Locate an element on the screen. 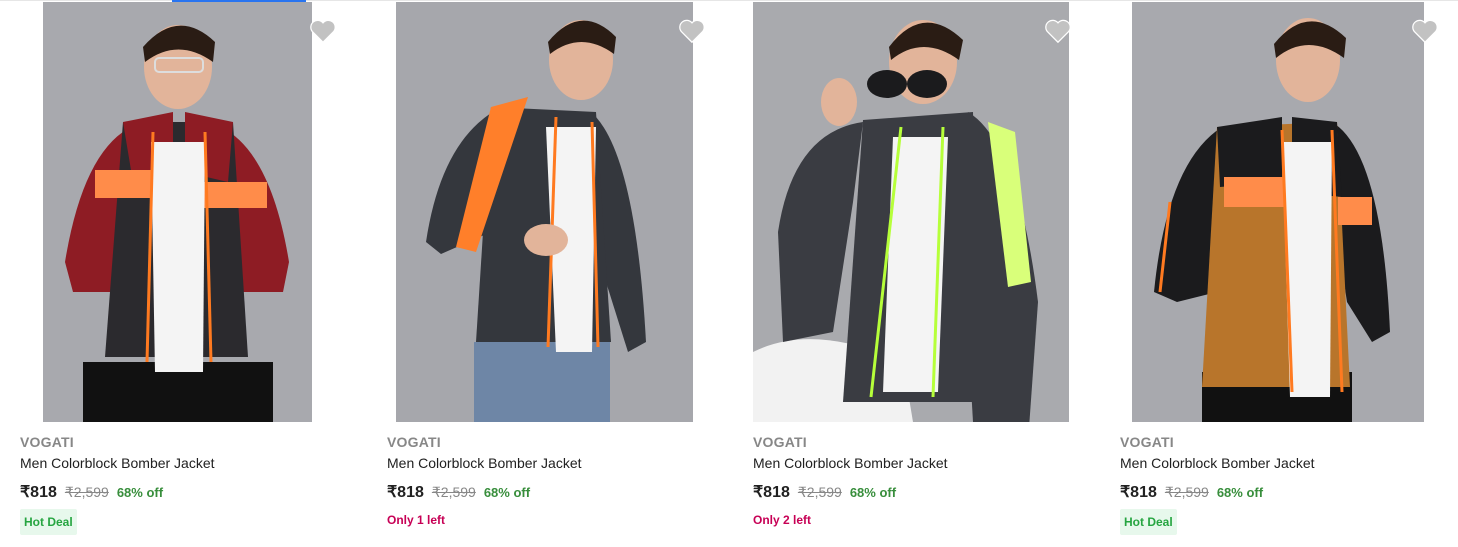 The width and height of the screenshot is (1458, 547). jacket-photo-icon is located at coordinates (177, 212).